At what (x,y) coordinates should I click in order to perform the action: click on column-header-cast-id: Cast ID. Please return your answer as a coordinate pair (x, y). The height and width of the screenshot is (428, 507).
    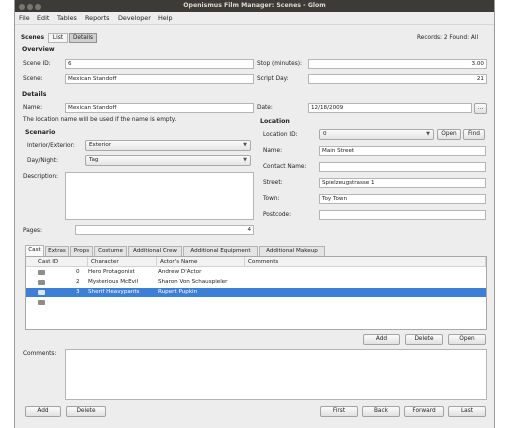
    Looking at the image, I should click on (57, 262).